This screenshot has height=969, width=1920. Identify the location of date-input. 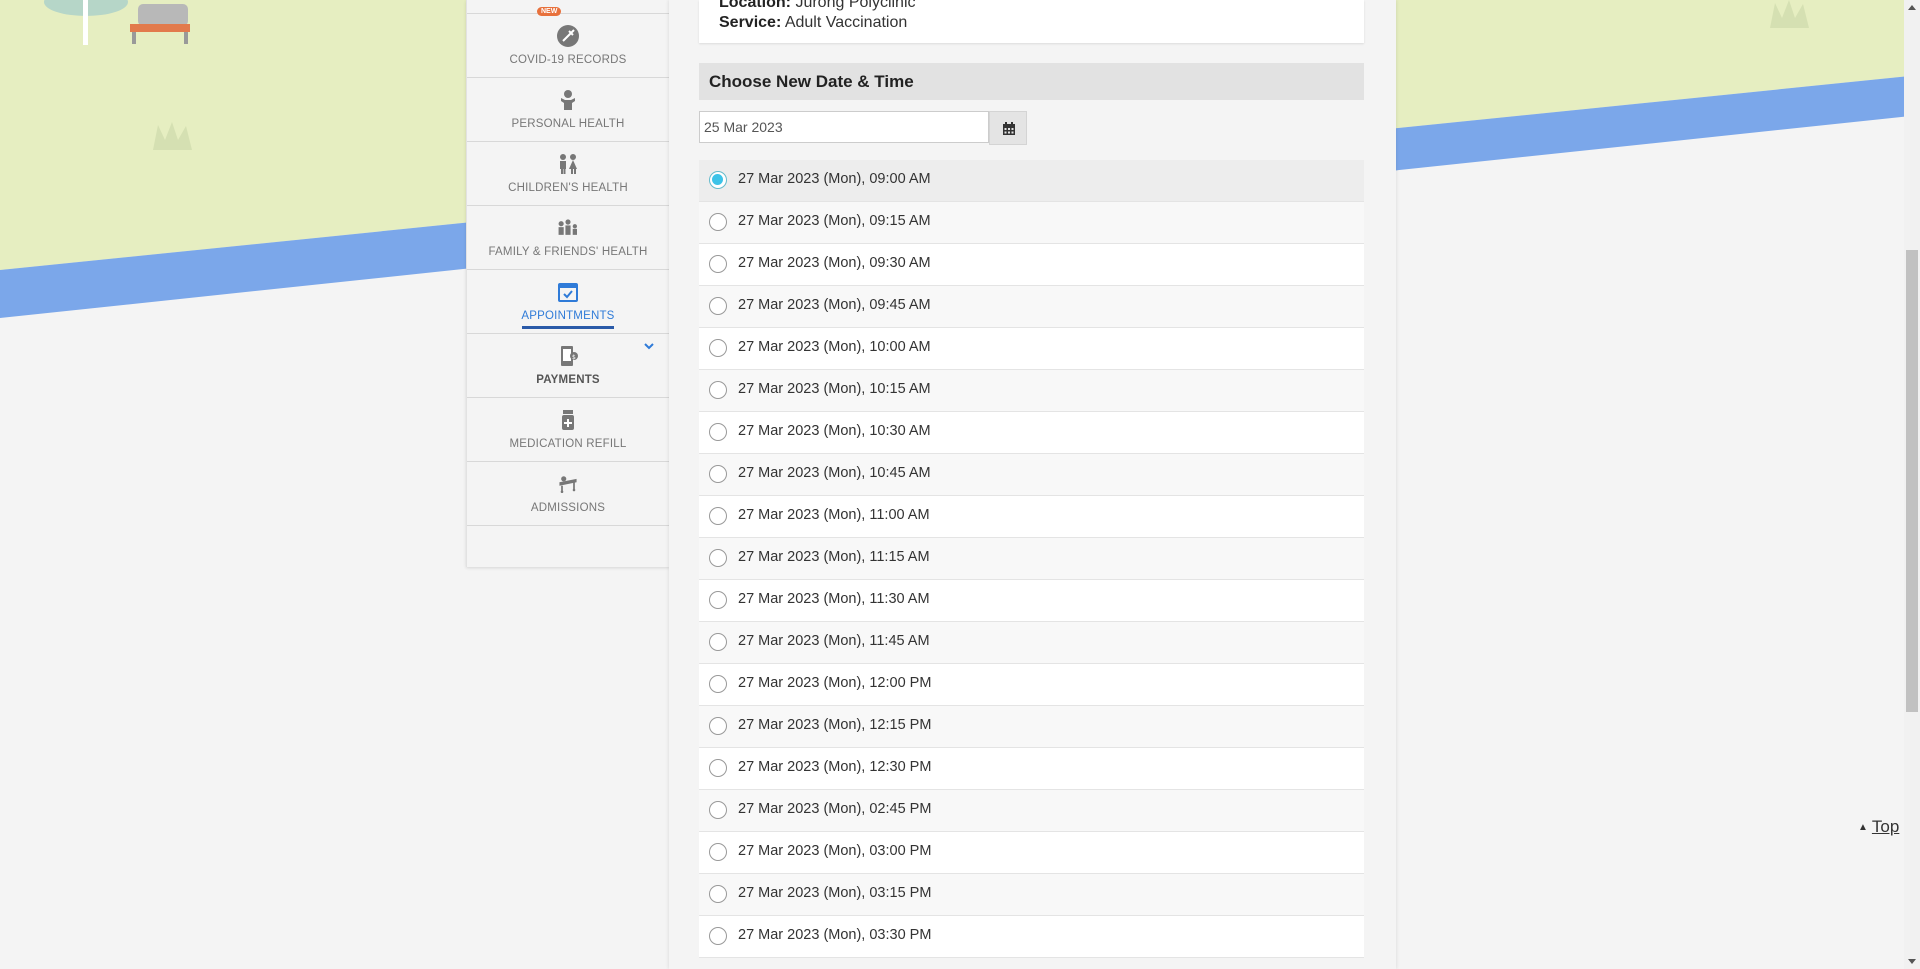
(844, 127).